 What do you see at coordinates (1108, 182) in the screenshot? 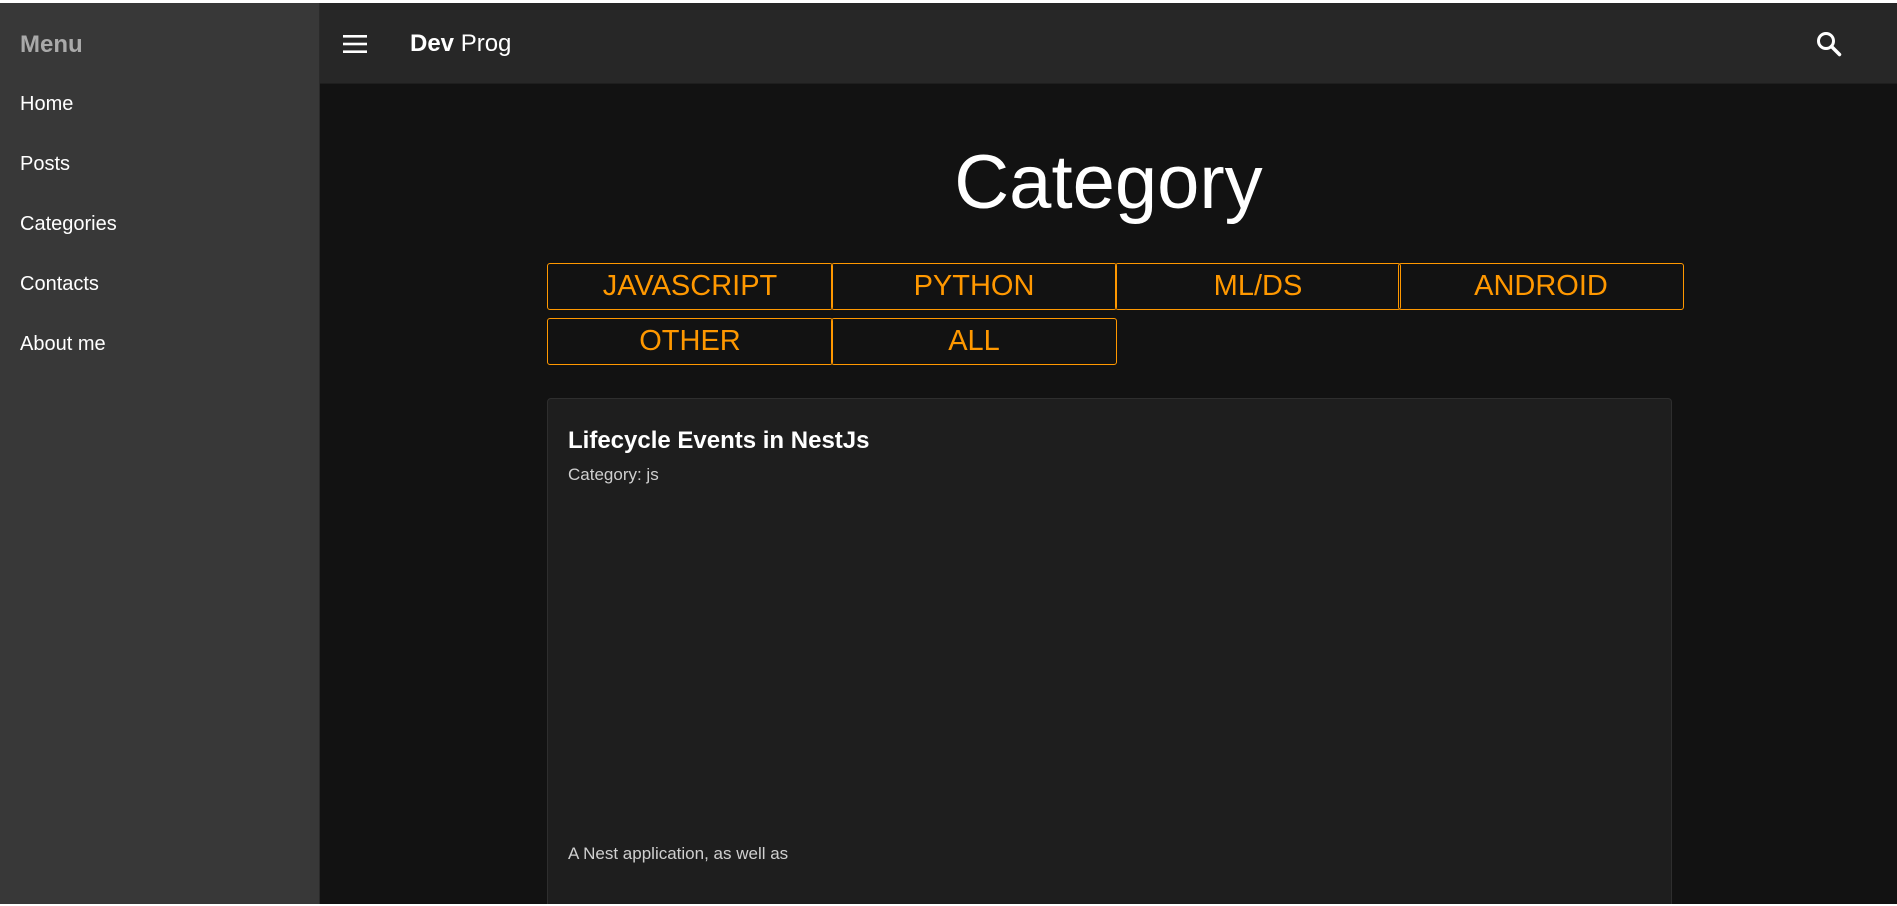
I see `page-title: Category` at bounding box center [1108, 182].